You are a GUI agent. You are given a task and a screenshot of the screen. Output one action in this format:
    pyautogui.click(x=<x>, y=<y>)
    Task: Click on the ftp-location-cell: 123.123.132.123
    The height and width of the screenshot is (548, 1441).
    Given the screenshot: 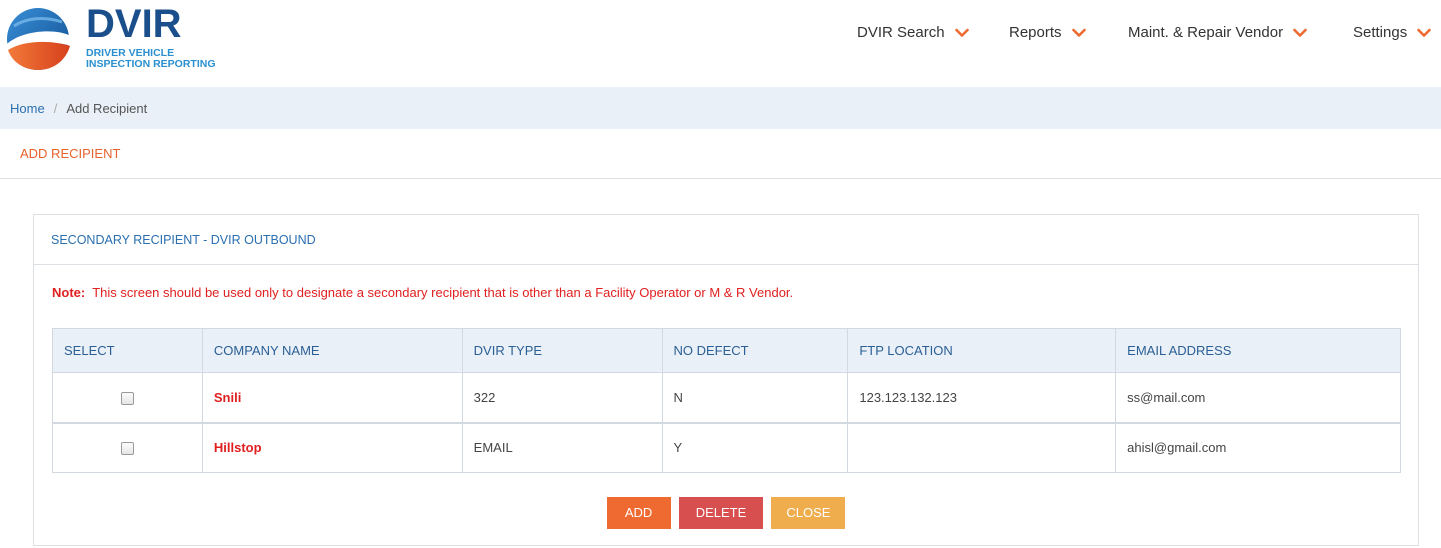 What is the action you would take?
    pyautogui.click(x=982, y=398)
    